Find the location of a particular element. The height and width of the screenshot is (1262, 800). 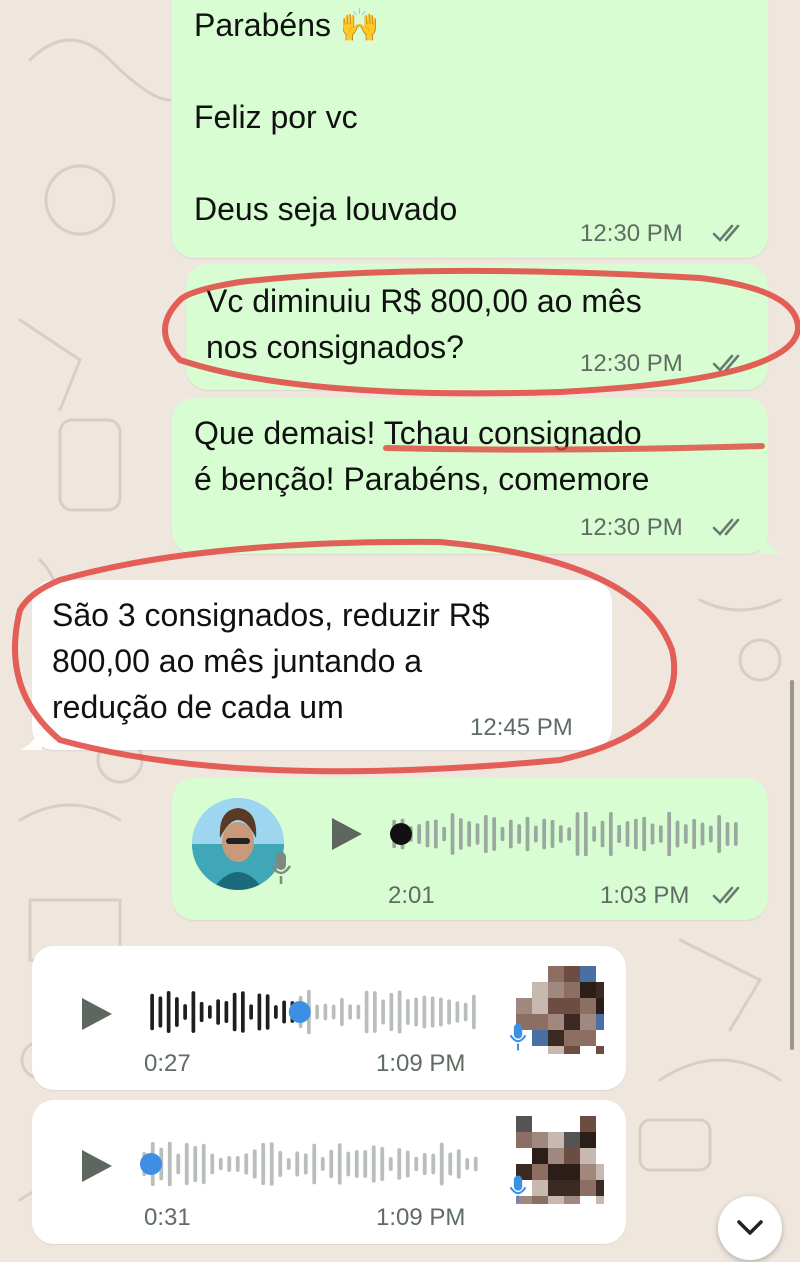

voice-note-incoming: 0:27 1:09 PM is located at coordinates (329, 1018).